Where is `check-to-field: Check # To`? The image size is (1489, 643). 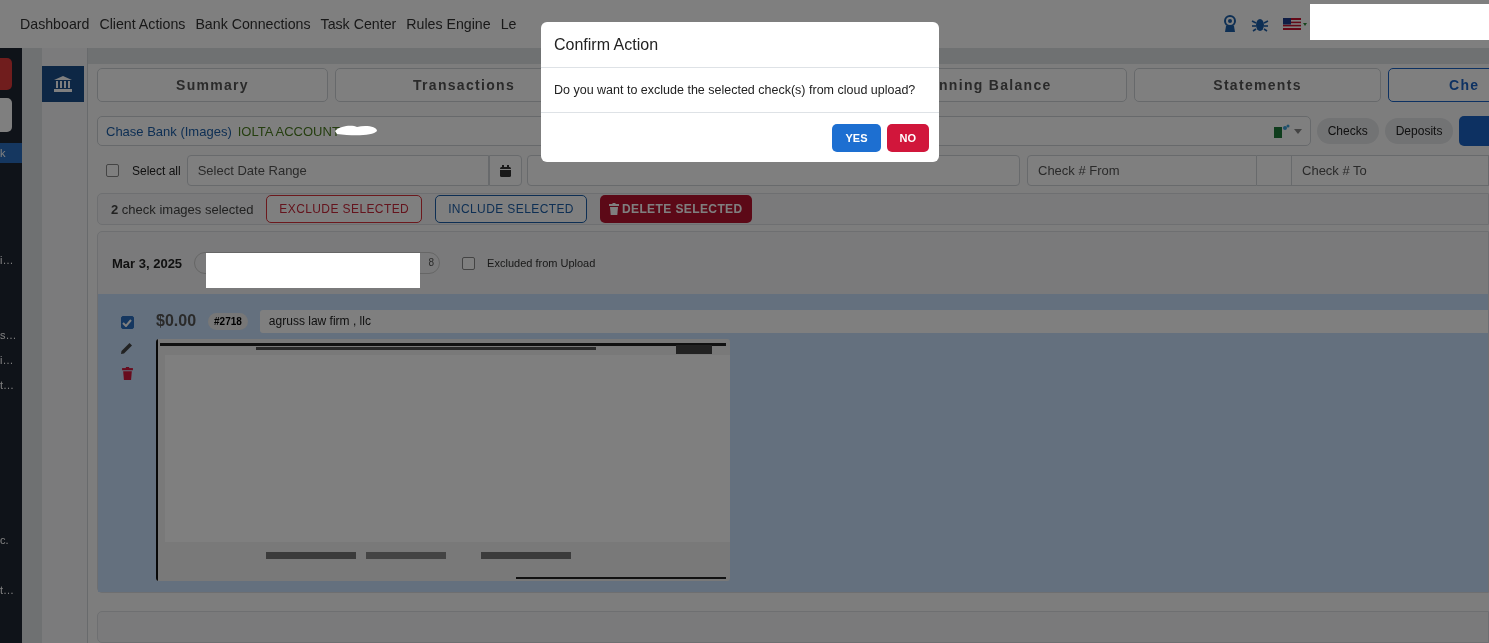
check-to-field: Check # To is located at coordinates (1390, 170).